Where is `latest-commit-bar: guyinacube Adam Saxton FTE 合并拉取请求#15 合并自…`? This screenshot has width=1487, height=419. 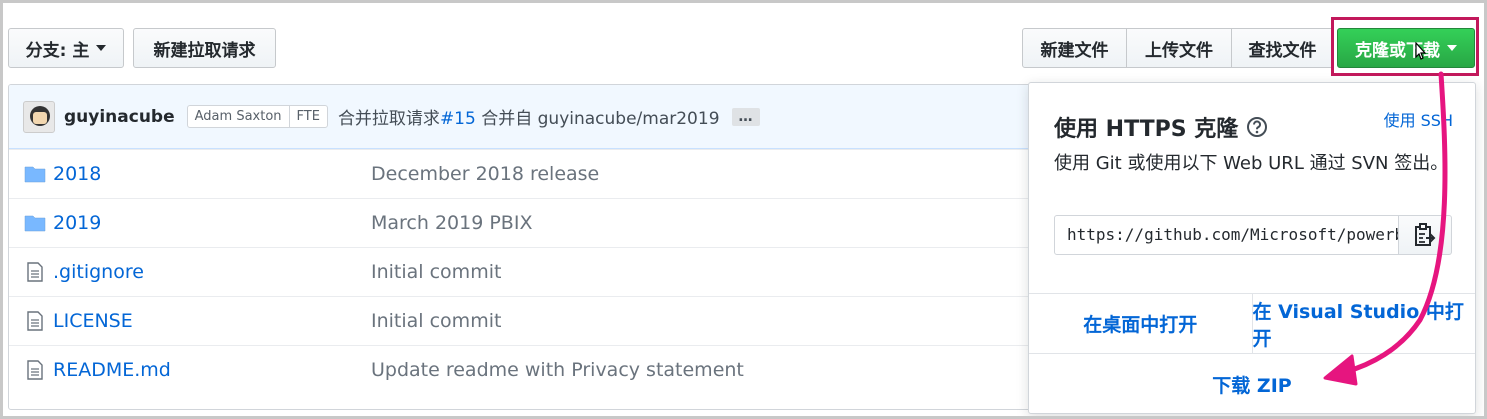
latest-commit-bar: guyinacube Adam Saxton FTE 合并拉取请求#15 合并自… is located at coordinates (528, 117).